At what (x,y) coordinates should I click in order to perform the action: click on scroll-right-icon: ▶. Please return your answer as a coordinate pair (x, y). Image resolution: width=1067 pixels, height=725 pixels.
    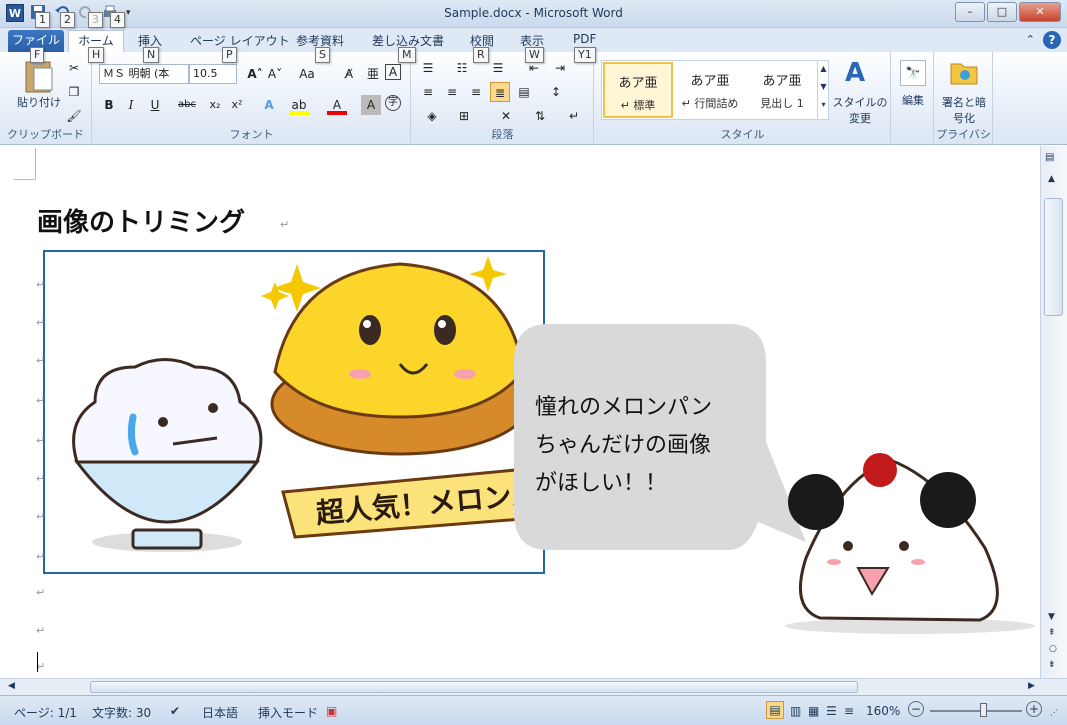
    Looking at the image, I should click on (1031, 686).